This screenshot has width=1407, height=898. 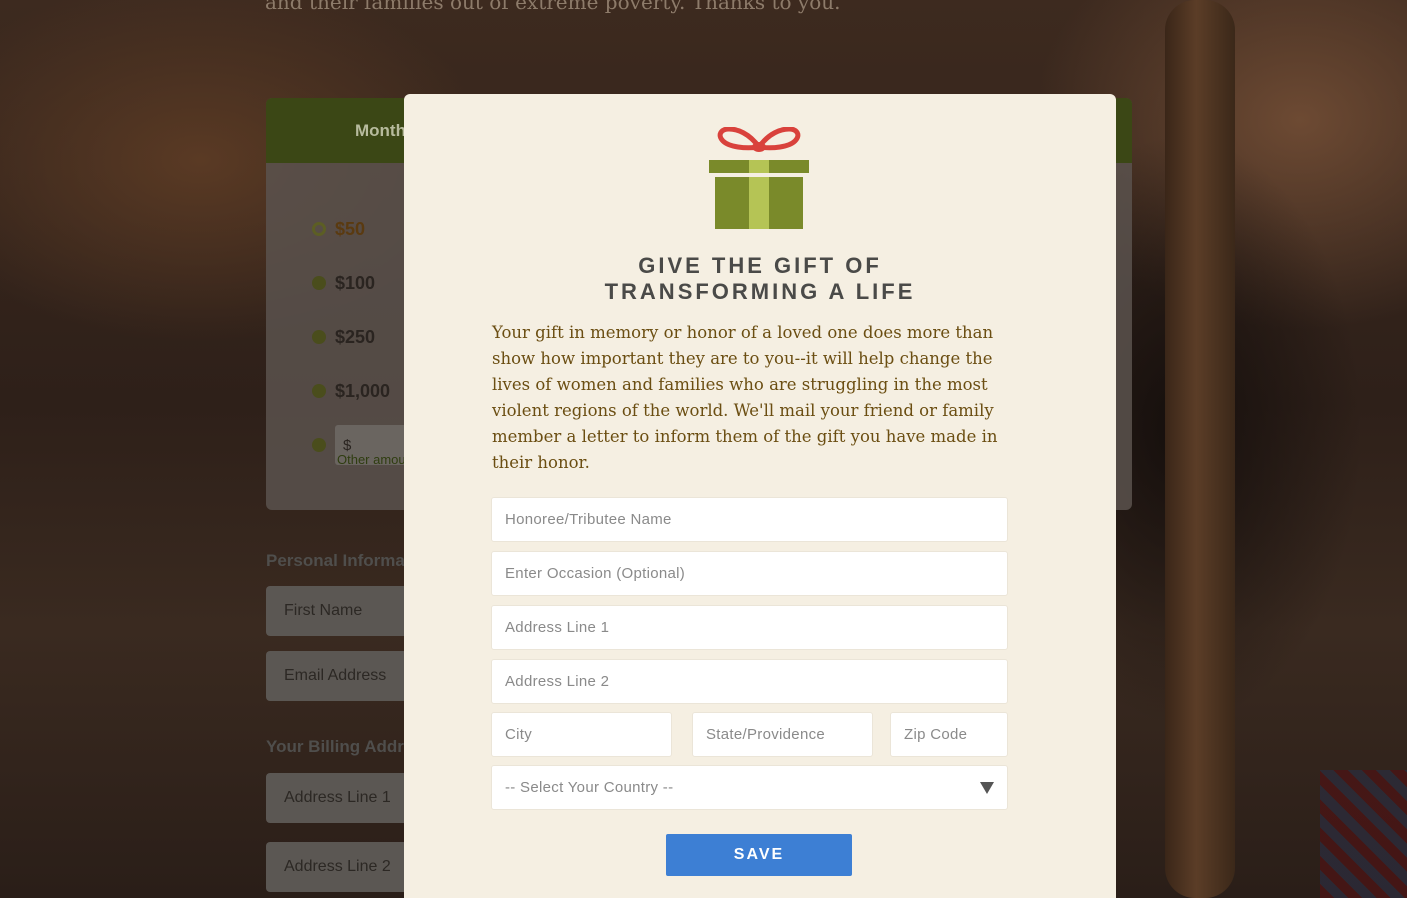 I want to click on honoree-name-input, so click(x=749, y=519).